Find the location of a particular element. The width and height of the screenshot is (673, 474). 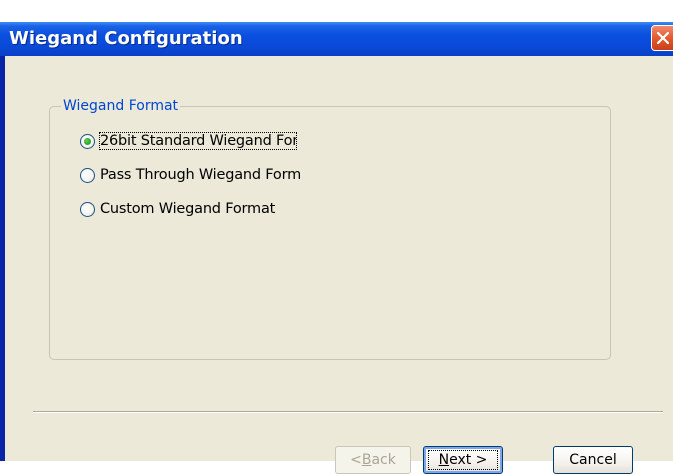

radio-label-custom: Custom Wiegand Format is located at coordinates (188, 209).